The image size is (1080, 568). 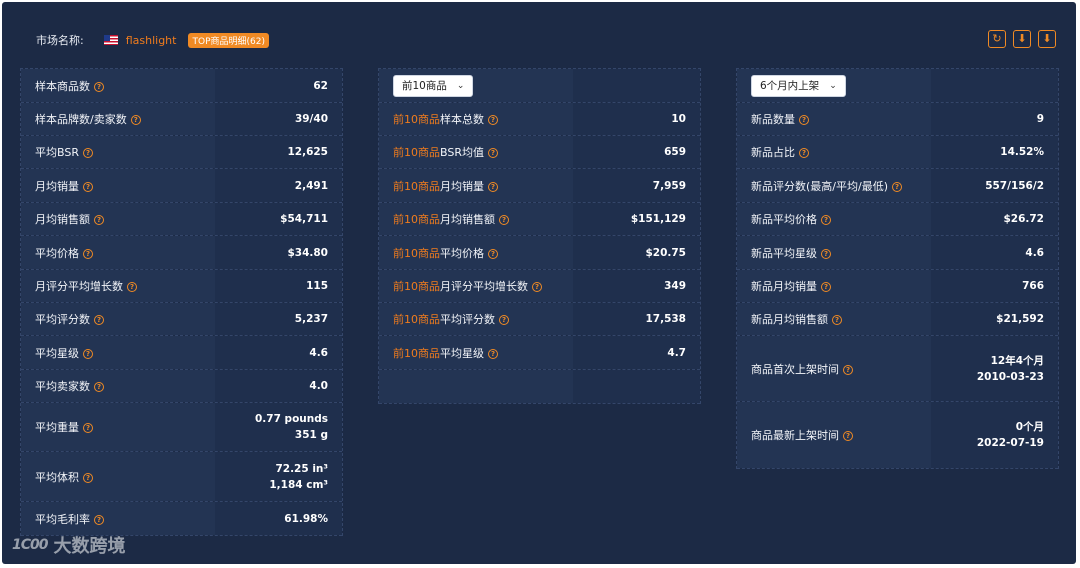 What do you see at coordinates (424, 86) in the screenshot?
I see `top-n-select-value: 前10商品` at bounding box center [424, 86].